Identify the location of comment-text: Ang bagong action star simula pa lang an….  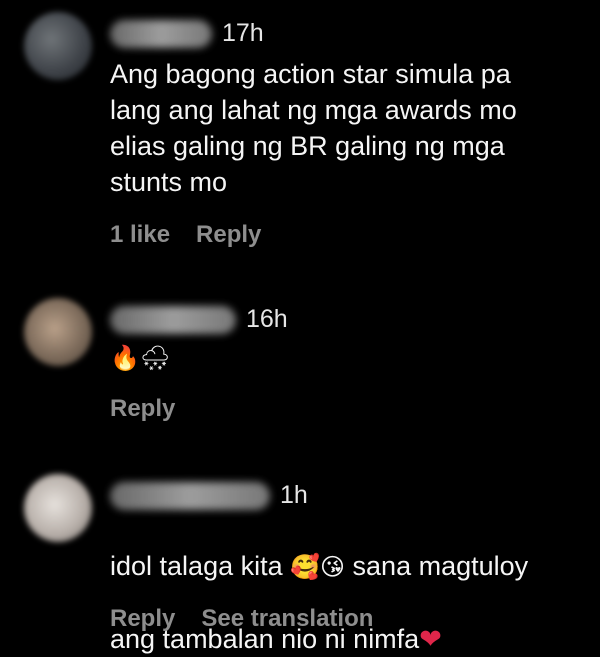
(313, 128).